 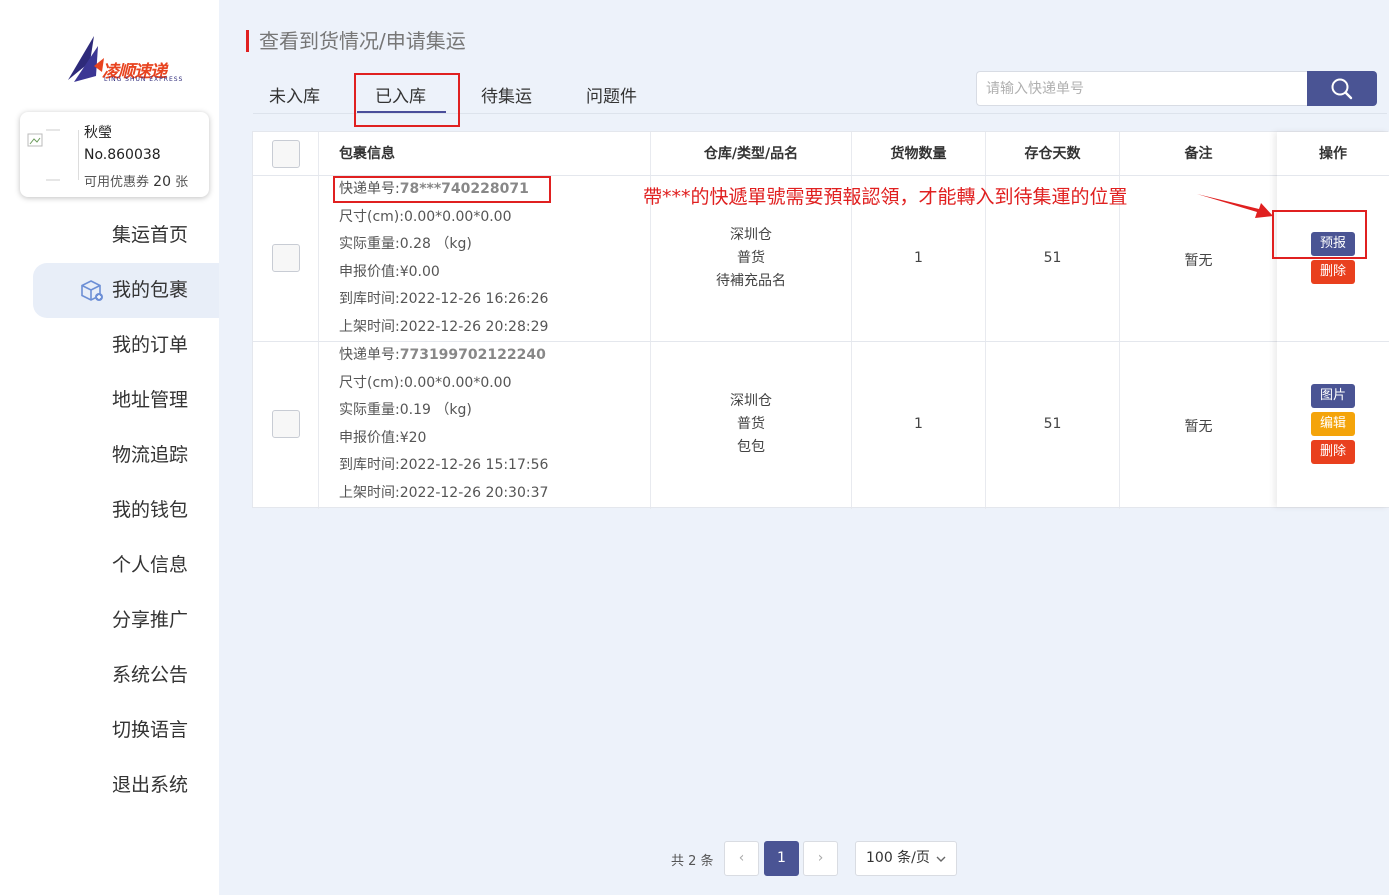 I want to click on operations-column: 操作 预报 删除 图片 编辑 删除, so click(x=1333, y=319).